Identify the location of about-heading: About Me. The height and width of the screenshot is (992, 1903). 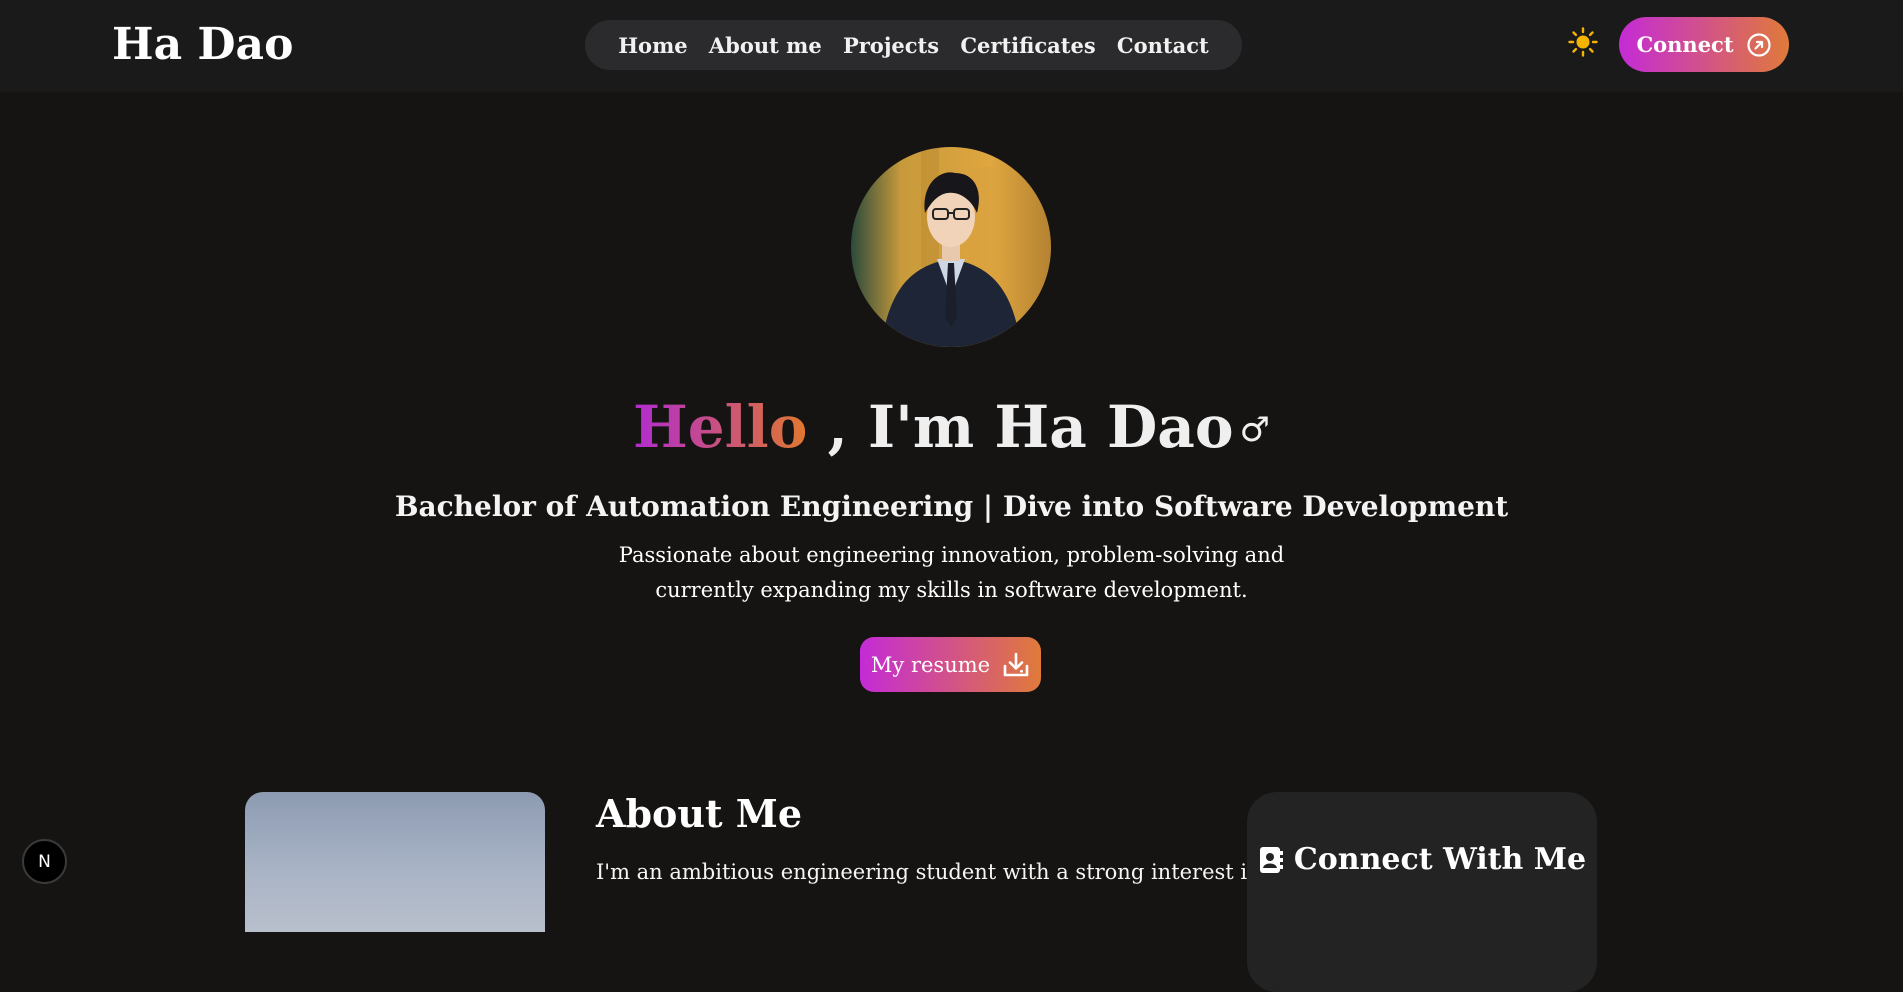
(699, 813).